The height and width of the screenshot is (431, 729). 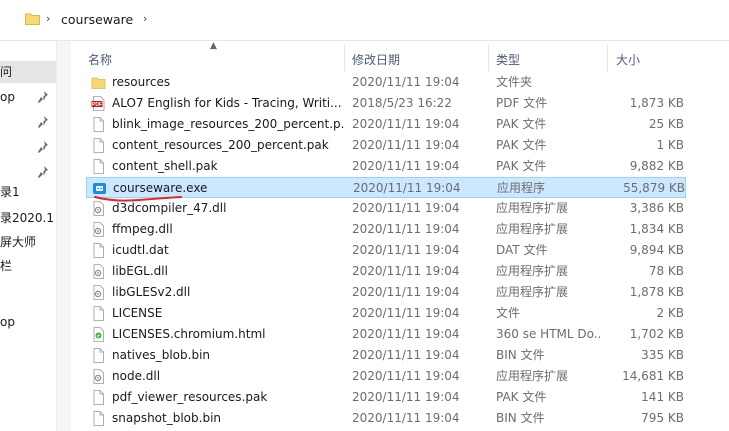 I want to click on nav-item-label: 问, so click(x=6, y=72).